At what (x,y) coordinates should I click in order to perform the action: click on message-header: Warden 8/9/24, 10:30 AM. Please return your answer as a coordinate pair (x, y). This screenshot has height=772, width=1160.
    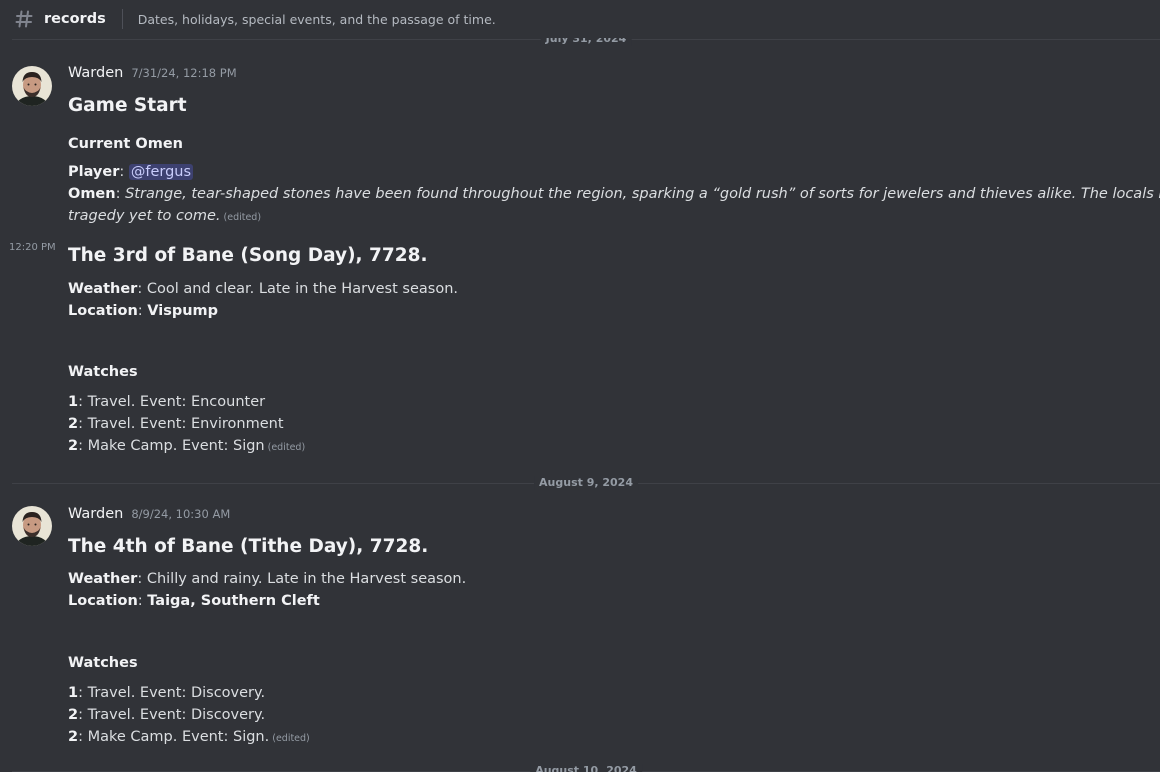
    Looking at the image, I should click on (149, 514).